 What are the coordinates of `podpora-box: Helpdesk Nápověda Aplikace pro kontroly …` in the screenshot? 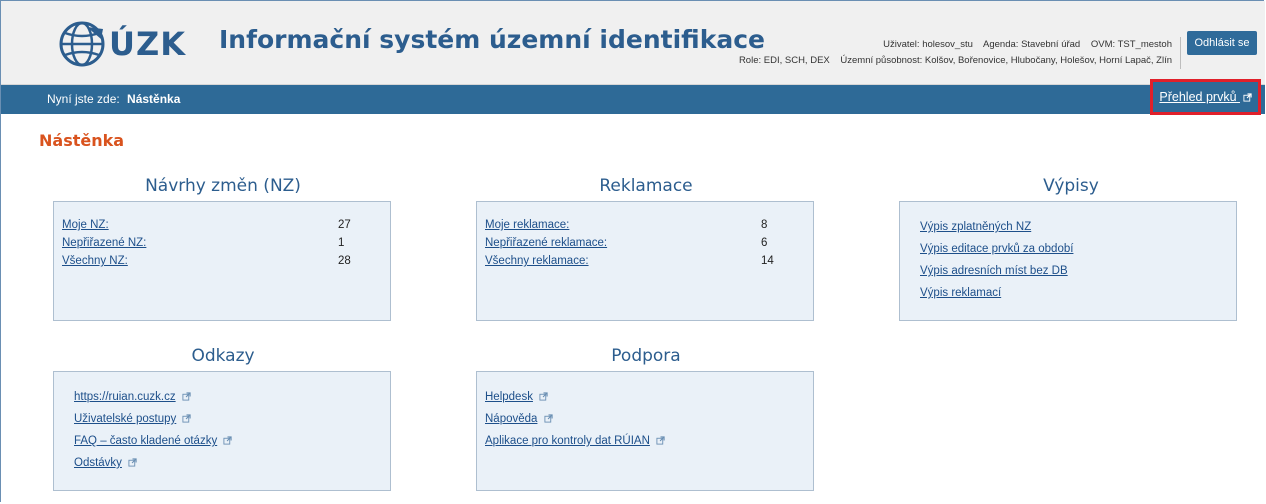 It's located at (645, 431).